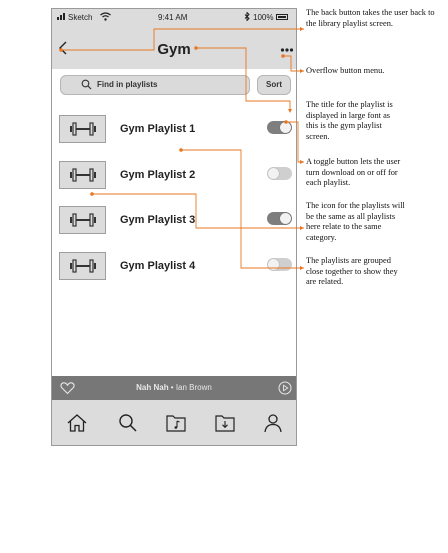  What do you see at coordinates (182, 39) in the screenshot?
I see `leader-back-button` at bounding box center [182, 39].